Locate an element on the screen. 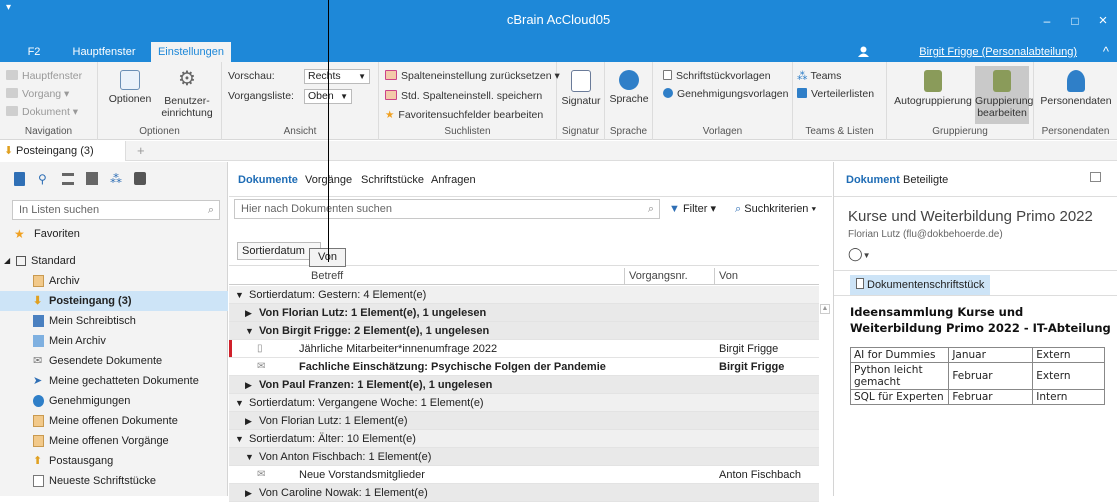 The image size is (1117, 502). people-icon: ⁂ is located at coordinates (116, 179).